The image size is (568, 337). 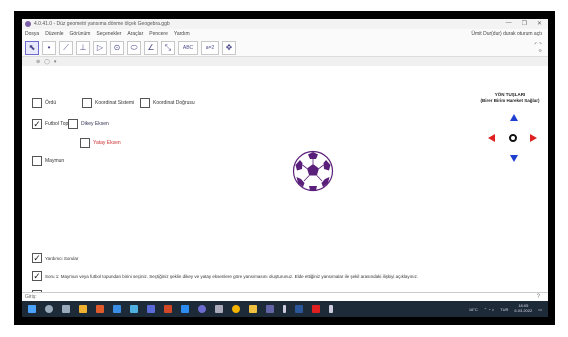 I want to click on checkbox-maymun: Maymun, so click(x=48, y=161).